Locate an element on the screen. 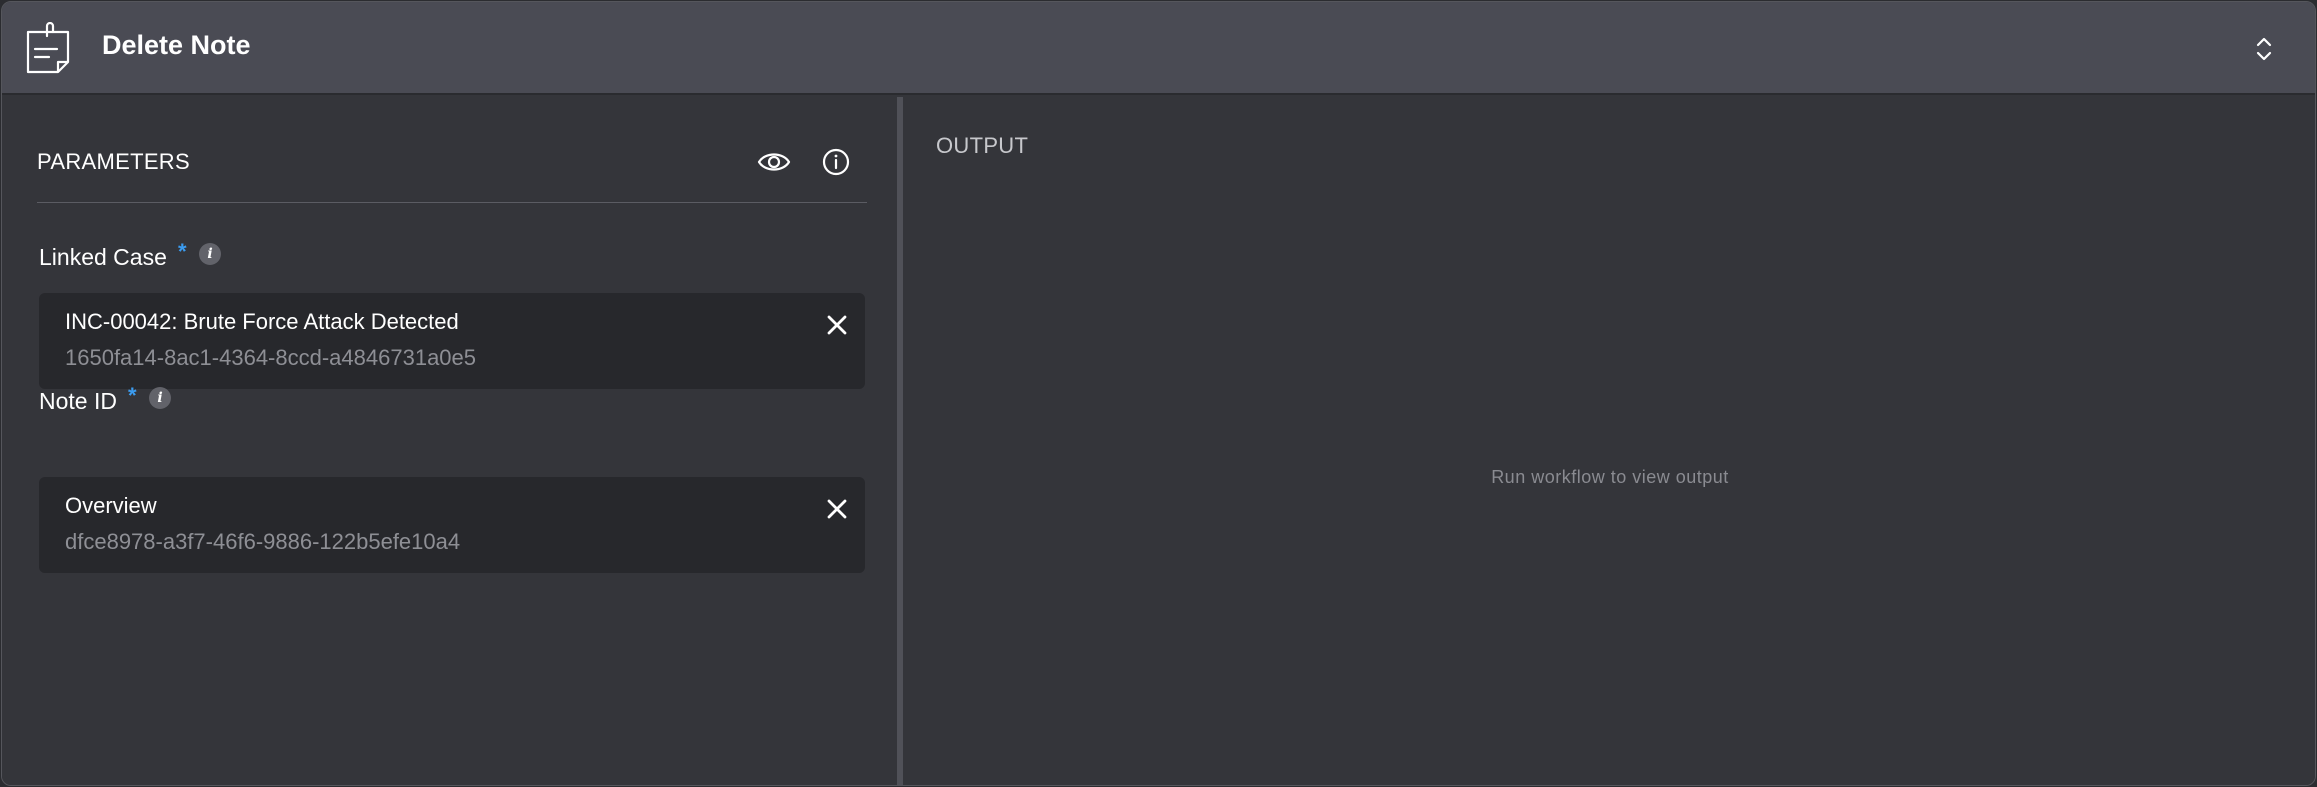  linked-case-info-icon: i is located at coordinates (210, 254).